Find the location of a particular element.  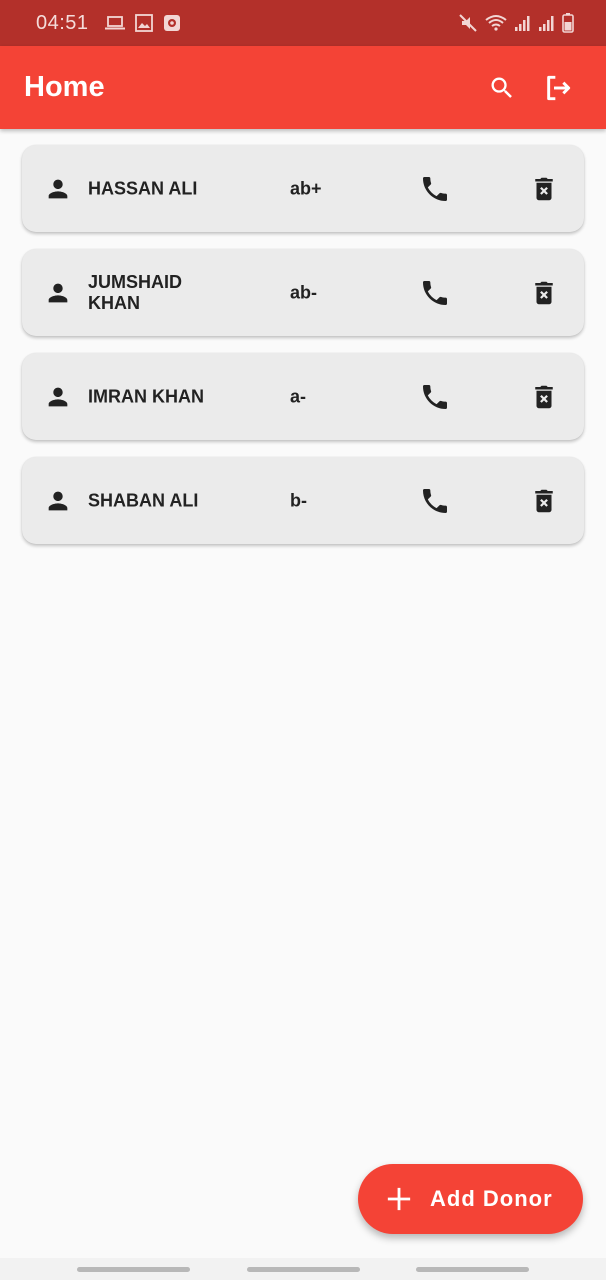

page-title: Home is located at coordinates (64, 87).